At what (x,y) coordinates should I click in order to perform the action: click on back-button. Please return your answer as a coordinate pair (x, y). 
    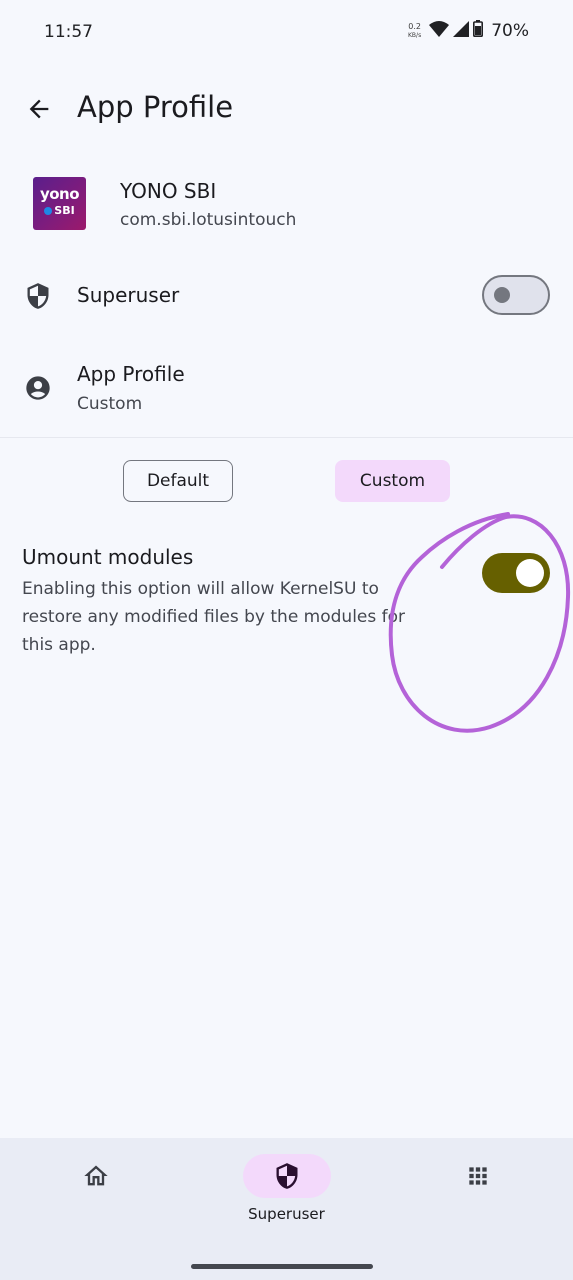
    Looking at the image, I should click on (39, 109).